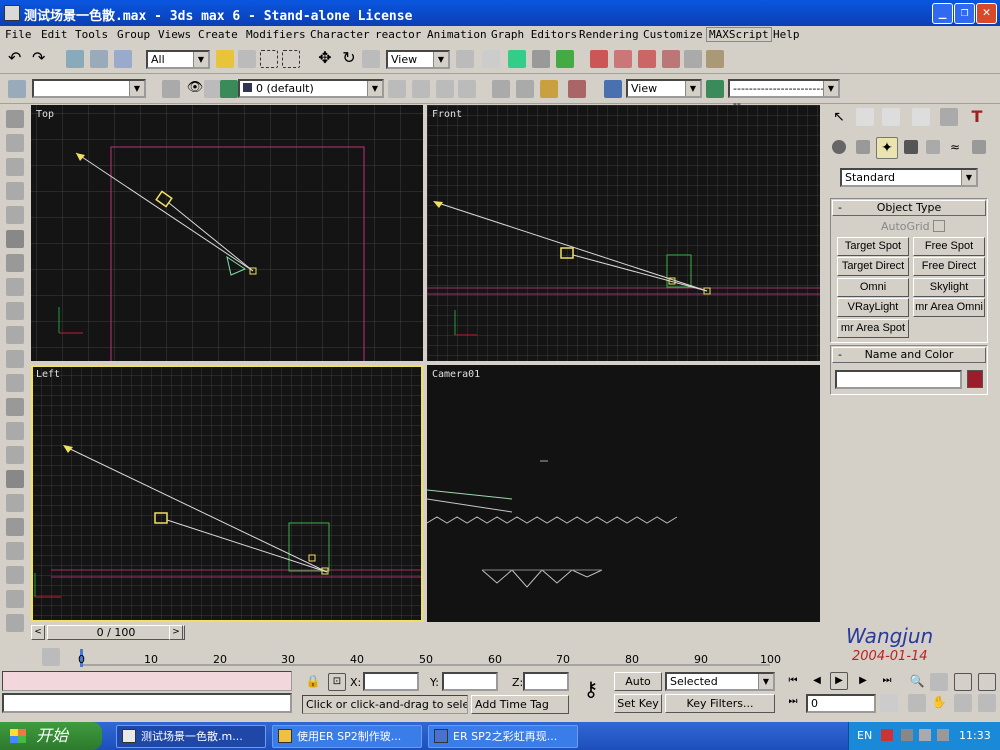 The image size is (1000, 750). Describe the element at coordinates (865, 117) in the screenshot. I see `modify-tab-icon` at that location.